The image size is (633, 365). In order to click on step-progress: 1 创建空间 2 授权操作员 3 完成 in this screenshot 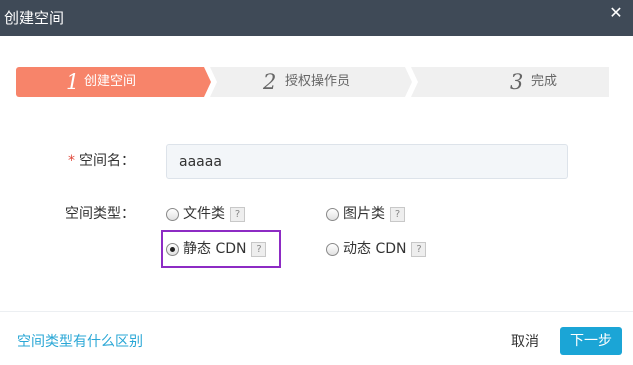, I will do `click(312, 82)`.